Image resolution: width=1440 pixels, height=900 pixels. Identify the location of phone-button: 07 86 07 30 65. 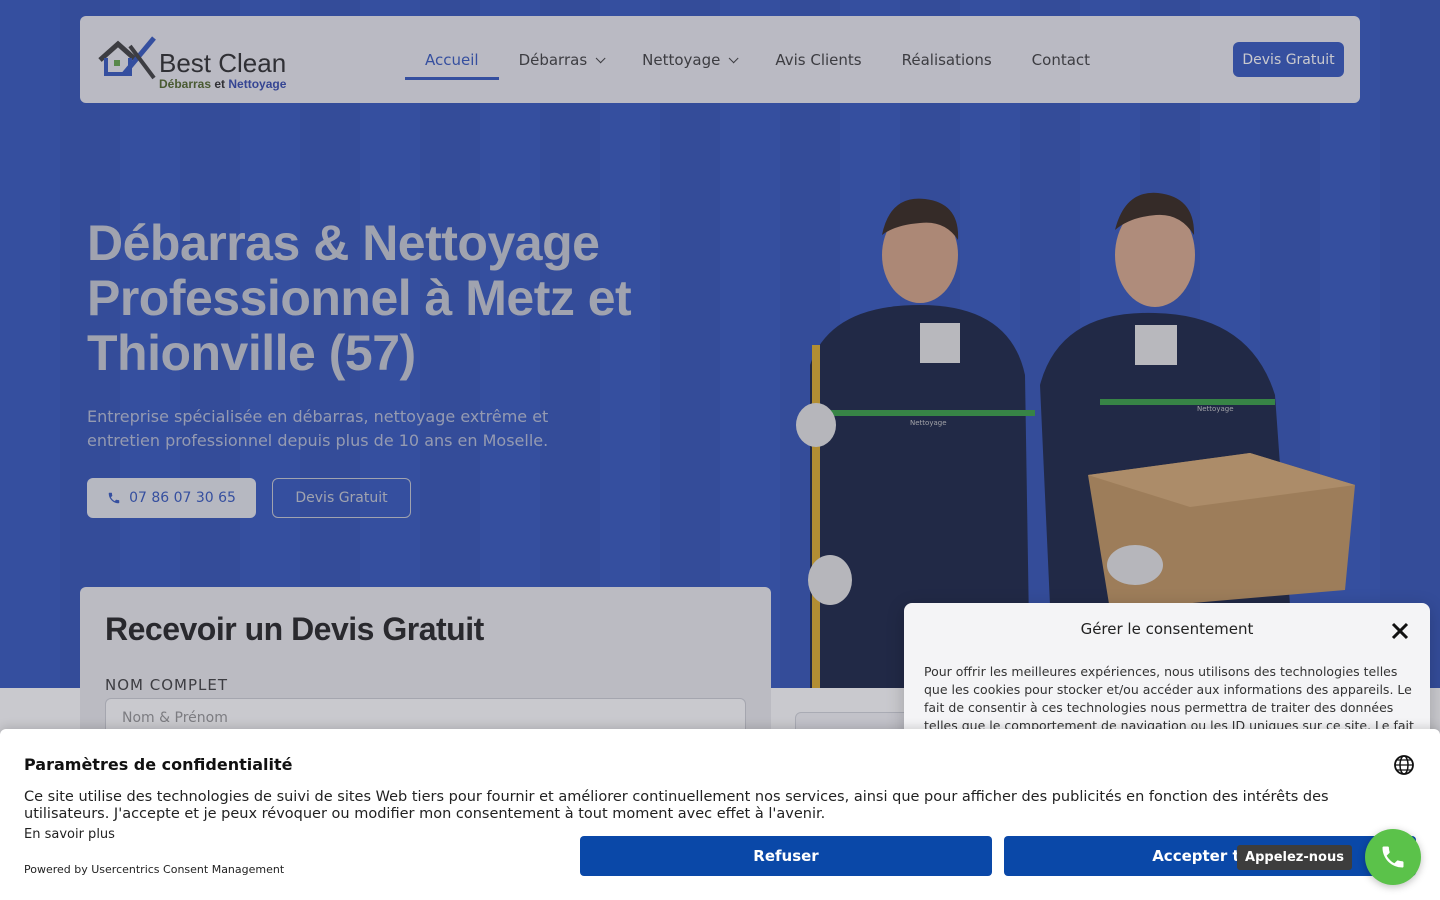
(171, 498).